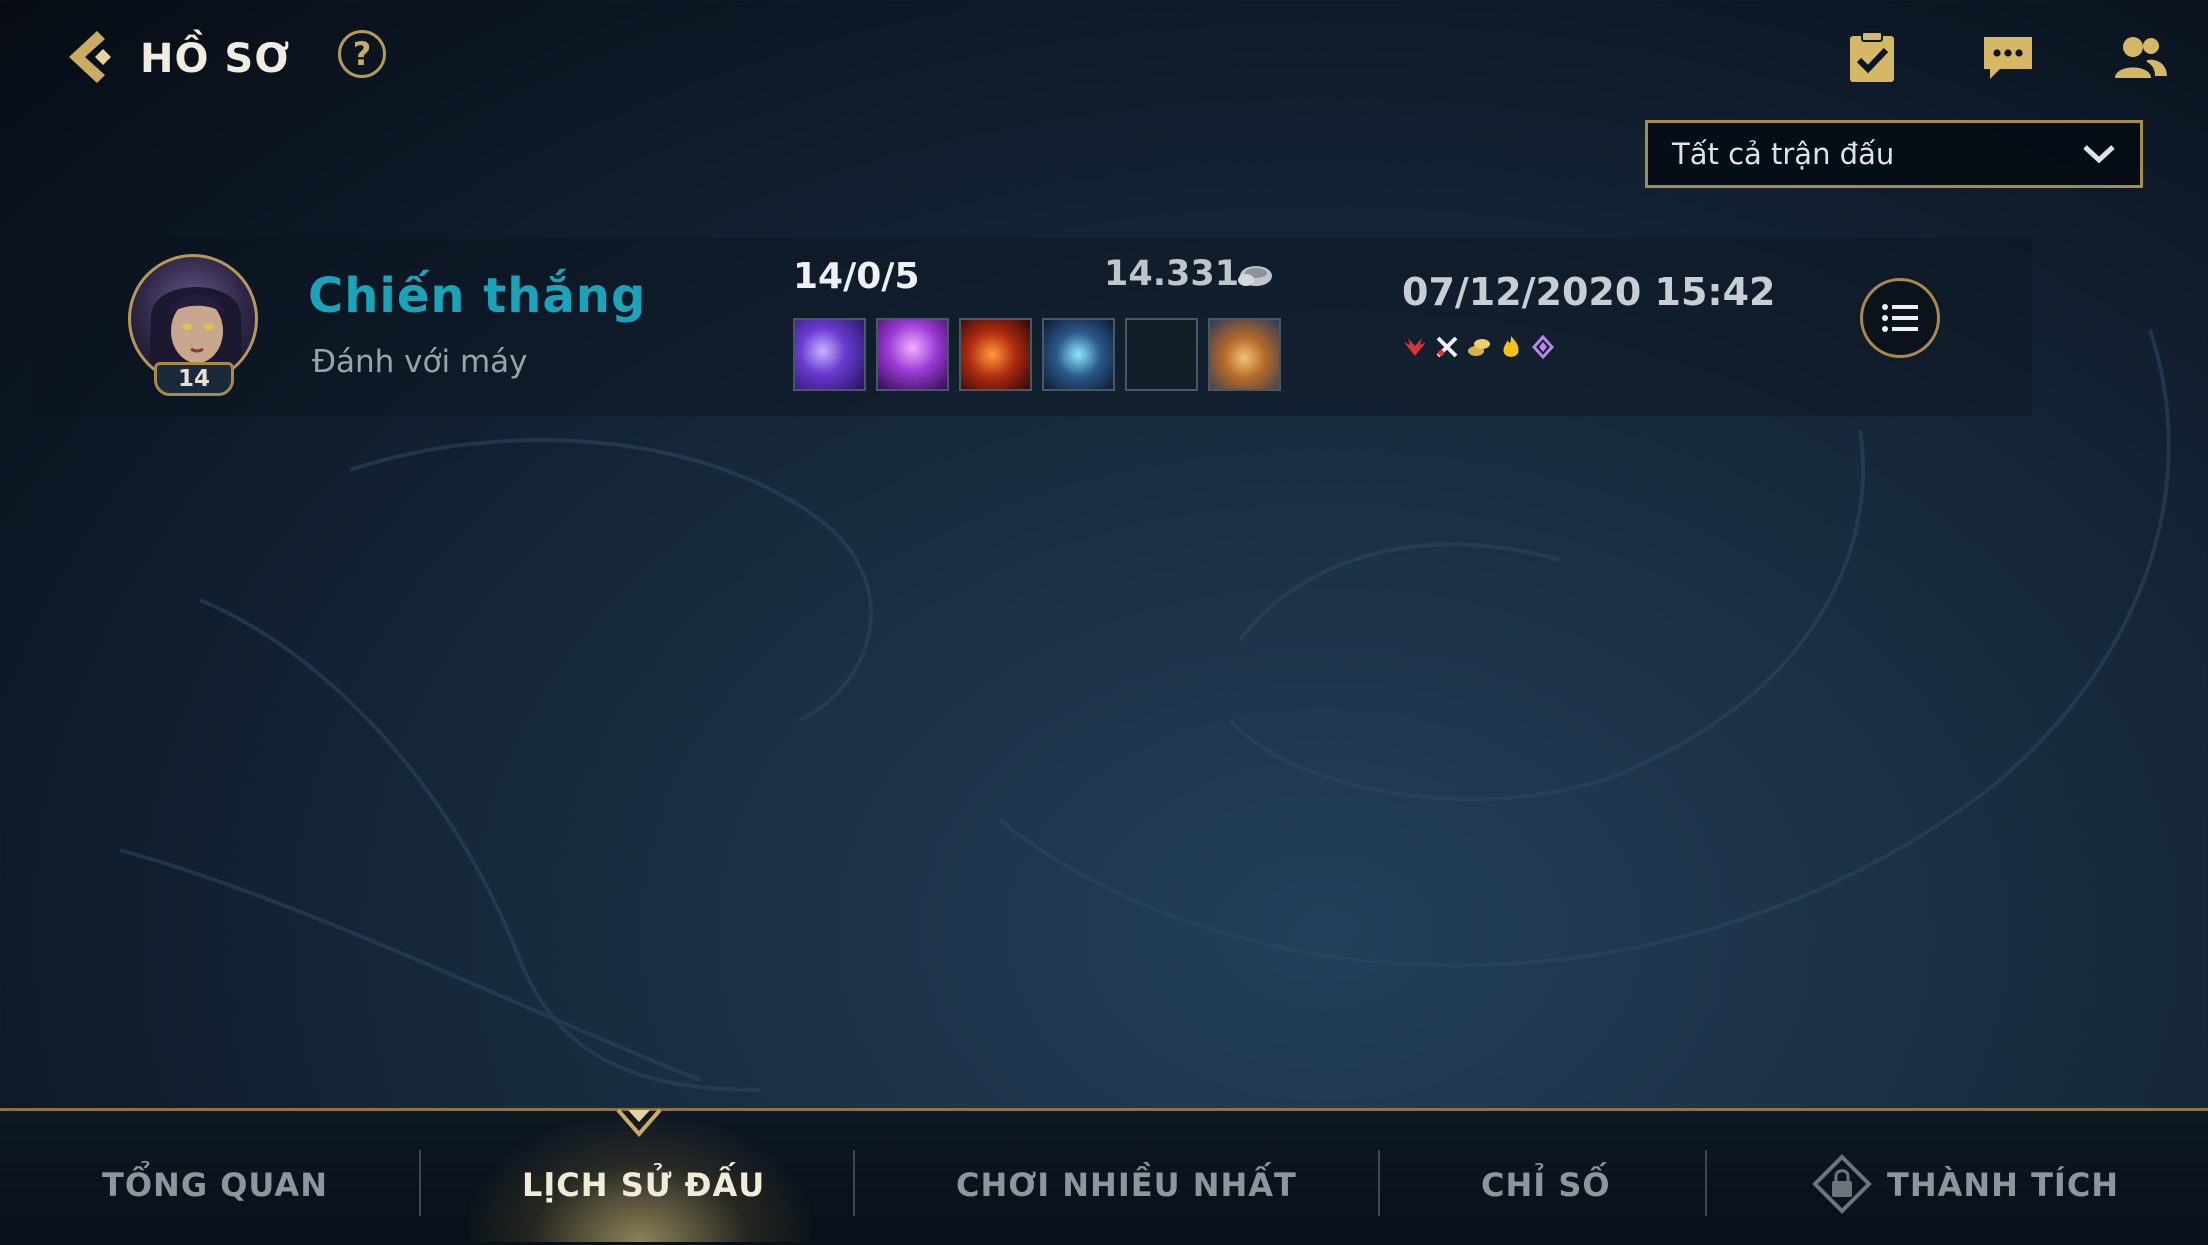 The width and height of the screenshot is (2208, 1245). Describe the element at coordinates (639, 1123) in the screenshot. I see `active-tab-marker-icon` at that location.